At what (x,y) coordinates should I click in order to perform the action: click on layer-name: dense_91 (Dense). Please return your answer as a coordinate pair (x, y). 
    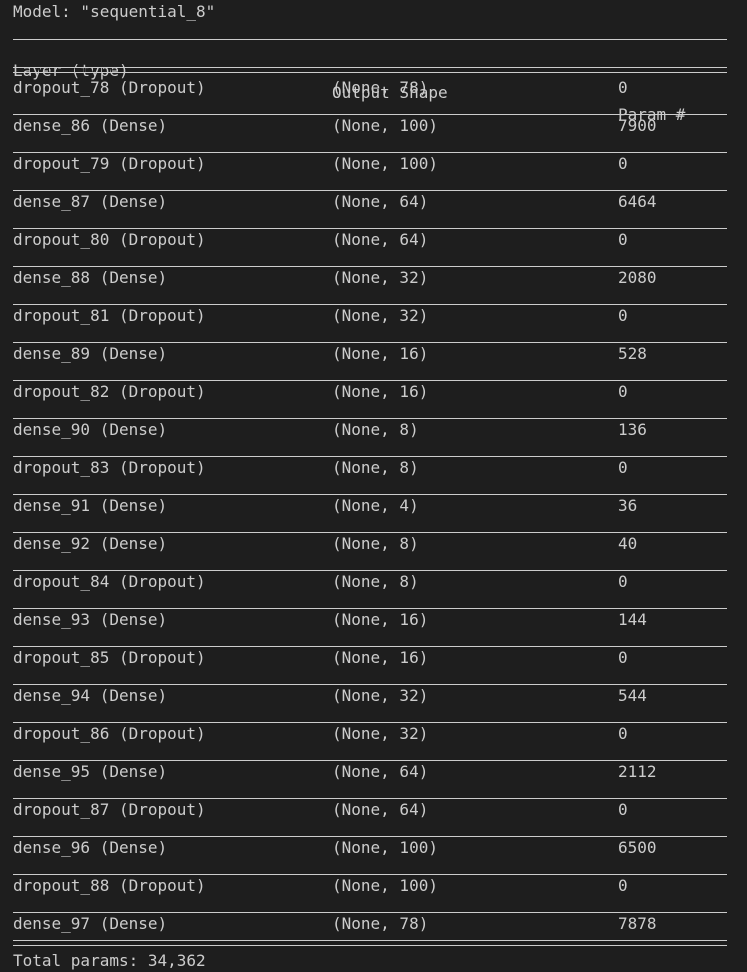
    Looking at the image, I should click on (90, 505).